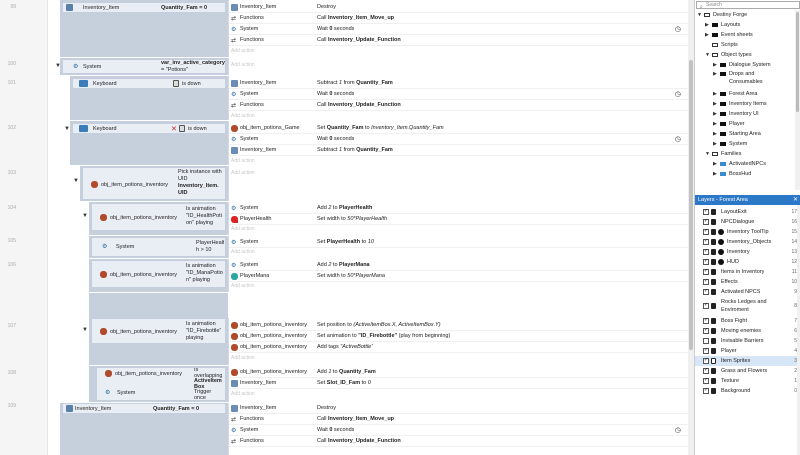 This screenshot has width=800, height=455. I want to click on layer-row: Inventory13, so click(746, 252).